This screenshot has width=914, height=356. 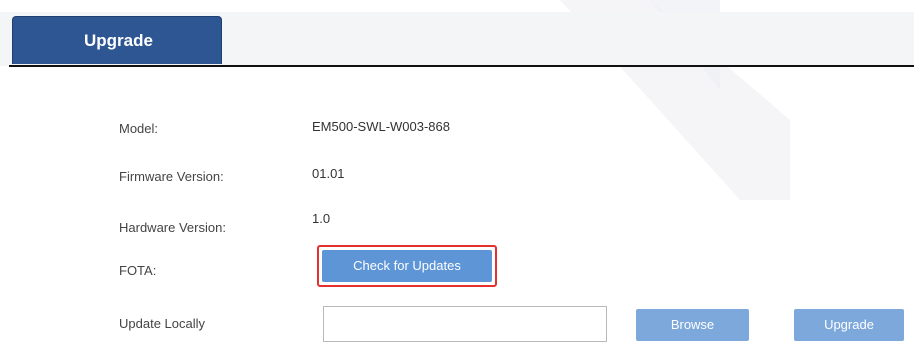 What do you see at coordinates (849, 325) in the screenshot?
I see `upgrade-button: Upgrade` at bounding box center [849, 325].